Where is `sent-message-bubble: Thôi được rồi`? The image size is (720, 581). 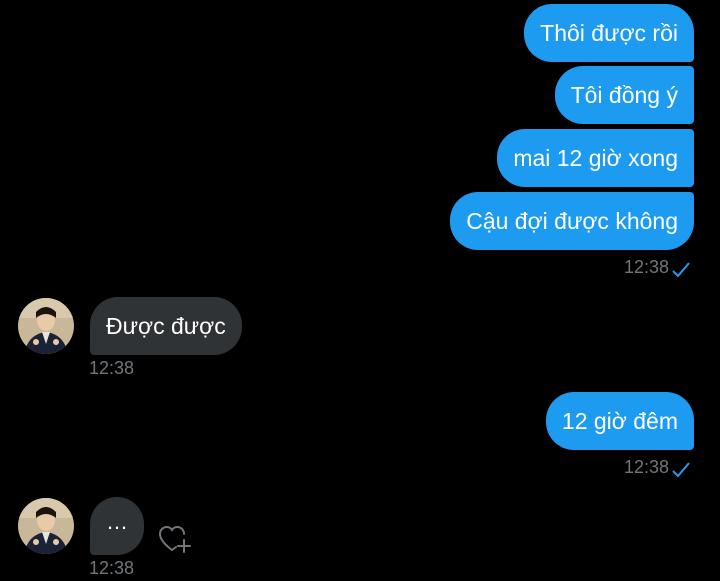 sent-message-bubble: Thôi được rồi is located at coordinates (609, 33).